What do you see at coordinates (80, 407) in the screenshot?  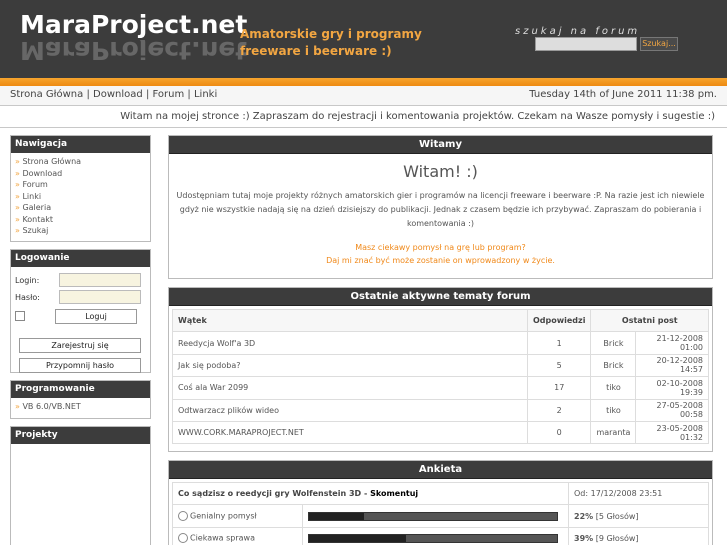 I see `sidebar-item-vb: » VB 6.0/VB.NET` at bounding box center [80, 407].